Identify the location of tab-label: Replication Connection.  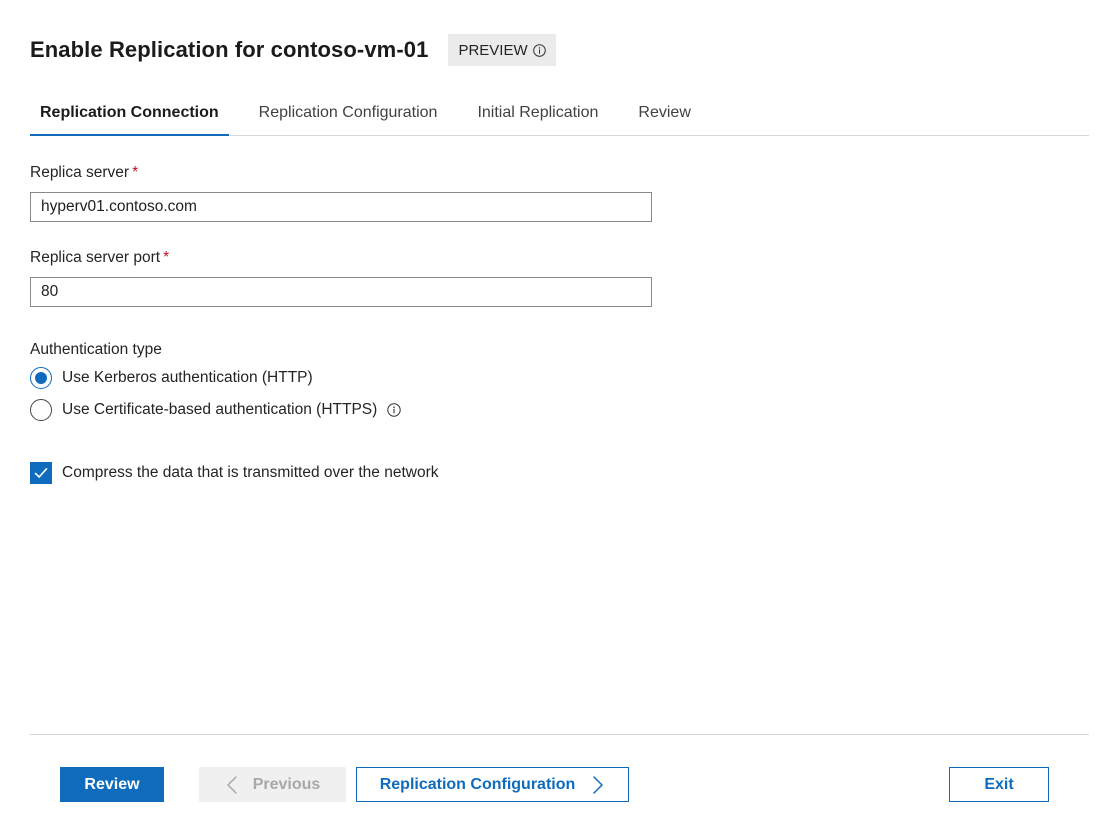
(129, 112).